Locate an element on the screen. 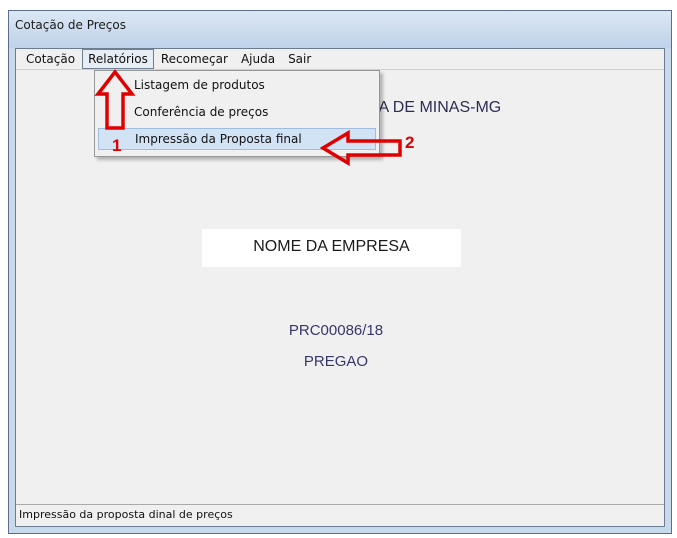 The width and height of the screenshot is (677, 538). window-title: Cotação de Preços is located at coordinates (70, 25).